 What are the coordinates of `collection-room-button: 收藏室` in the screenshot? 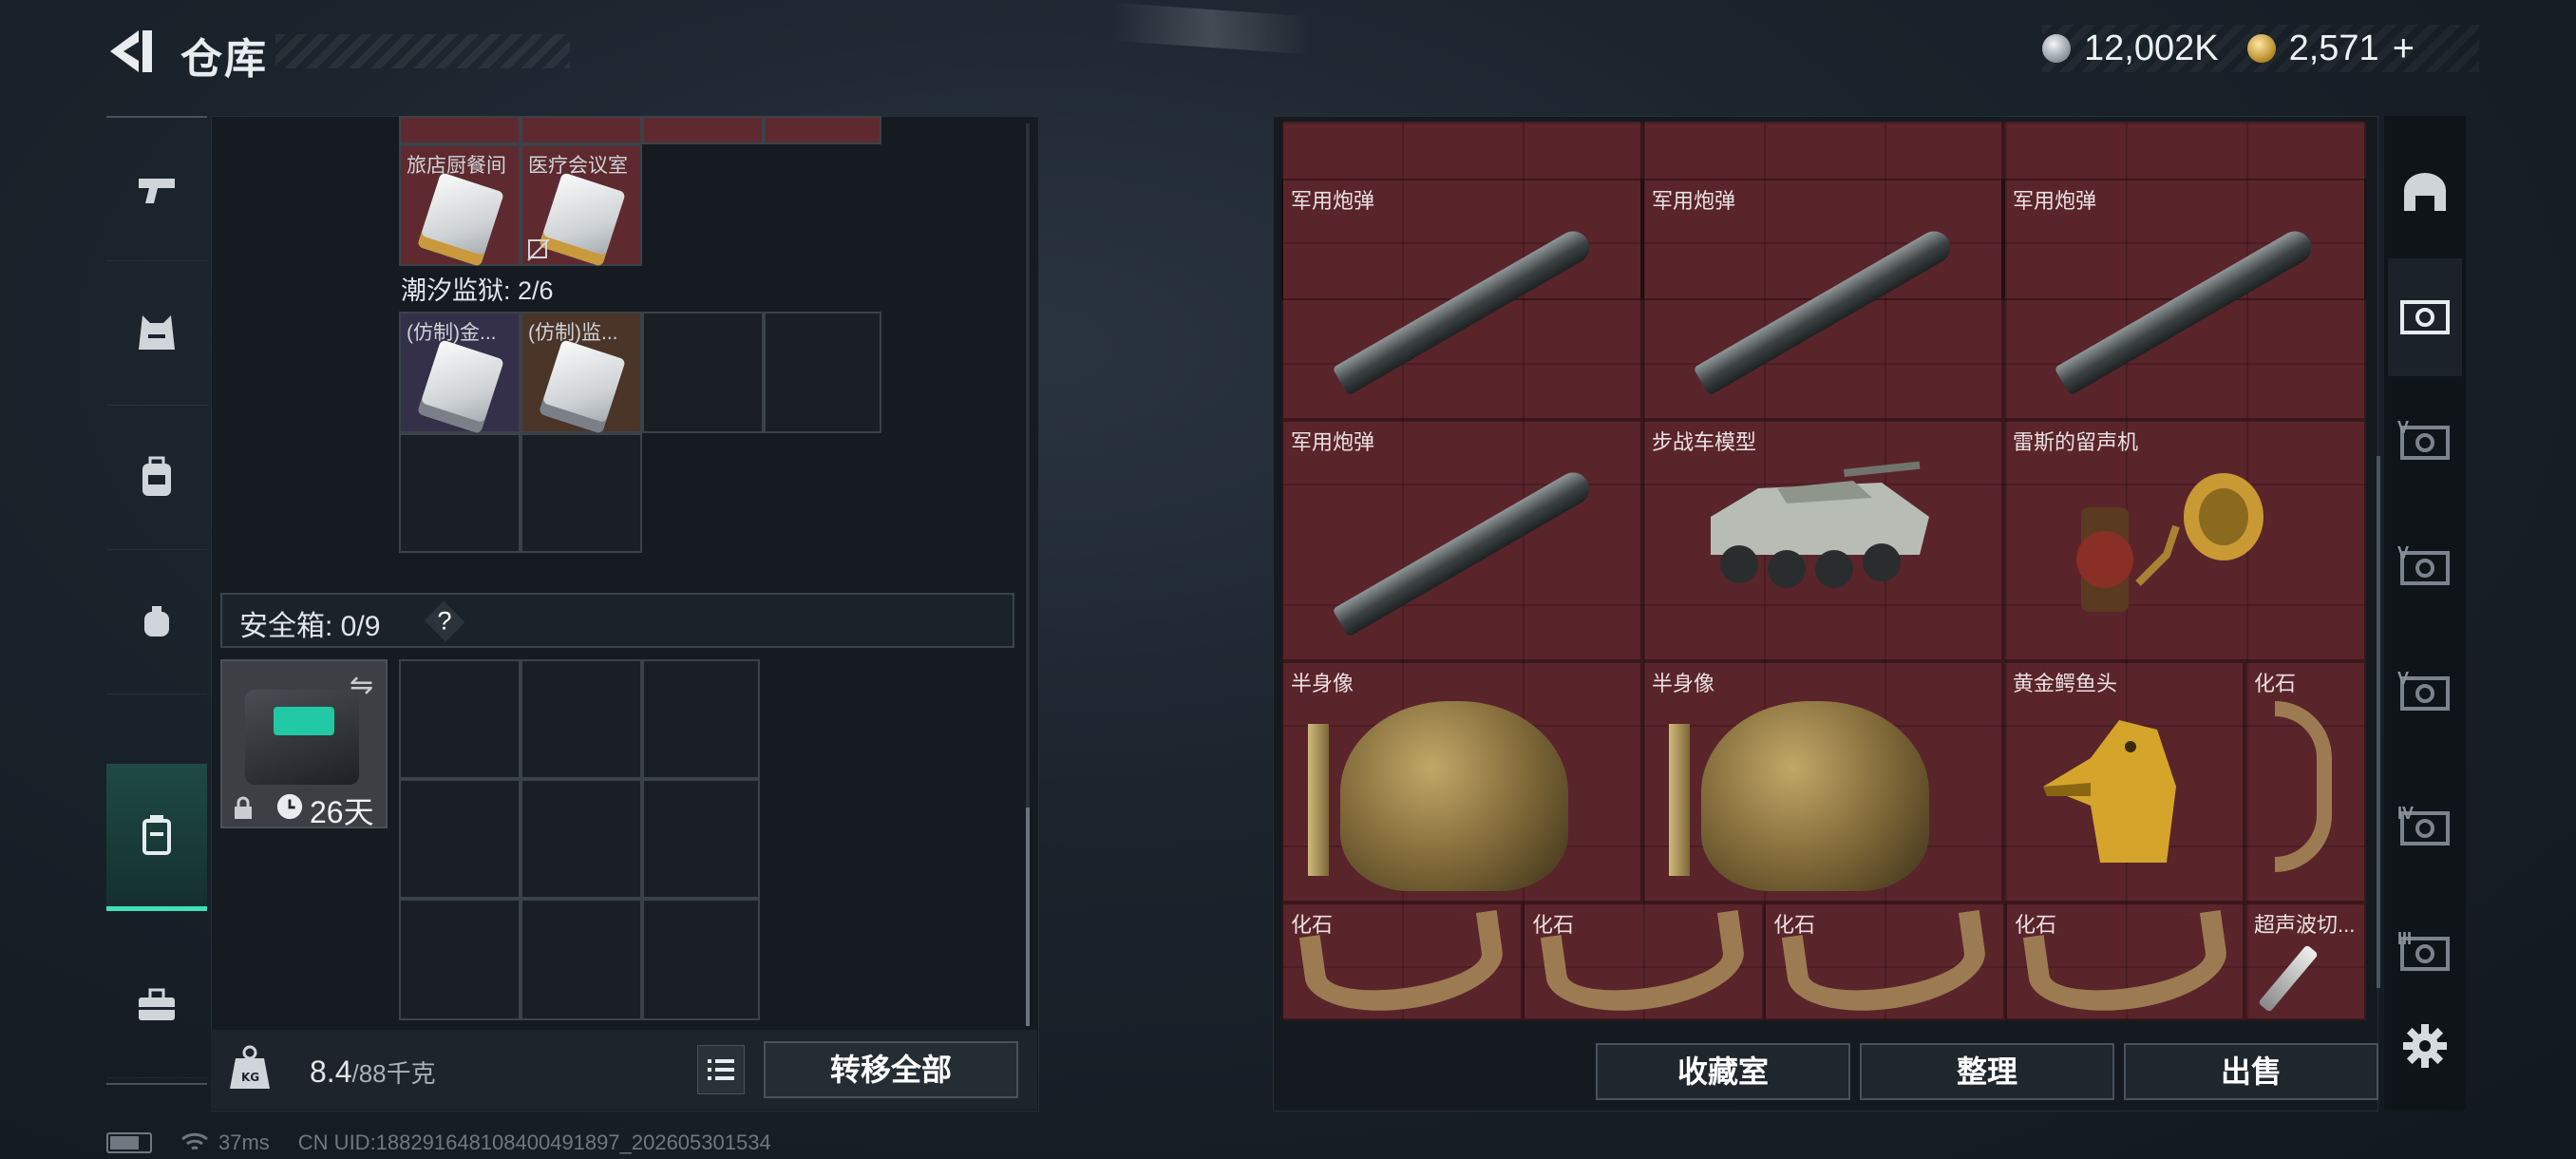 It's located at (1723, 1071).